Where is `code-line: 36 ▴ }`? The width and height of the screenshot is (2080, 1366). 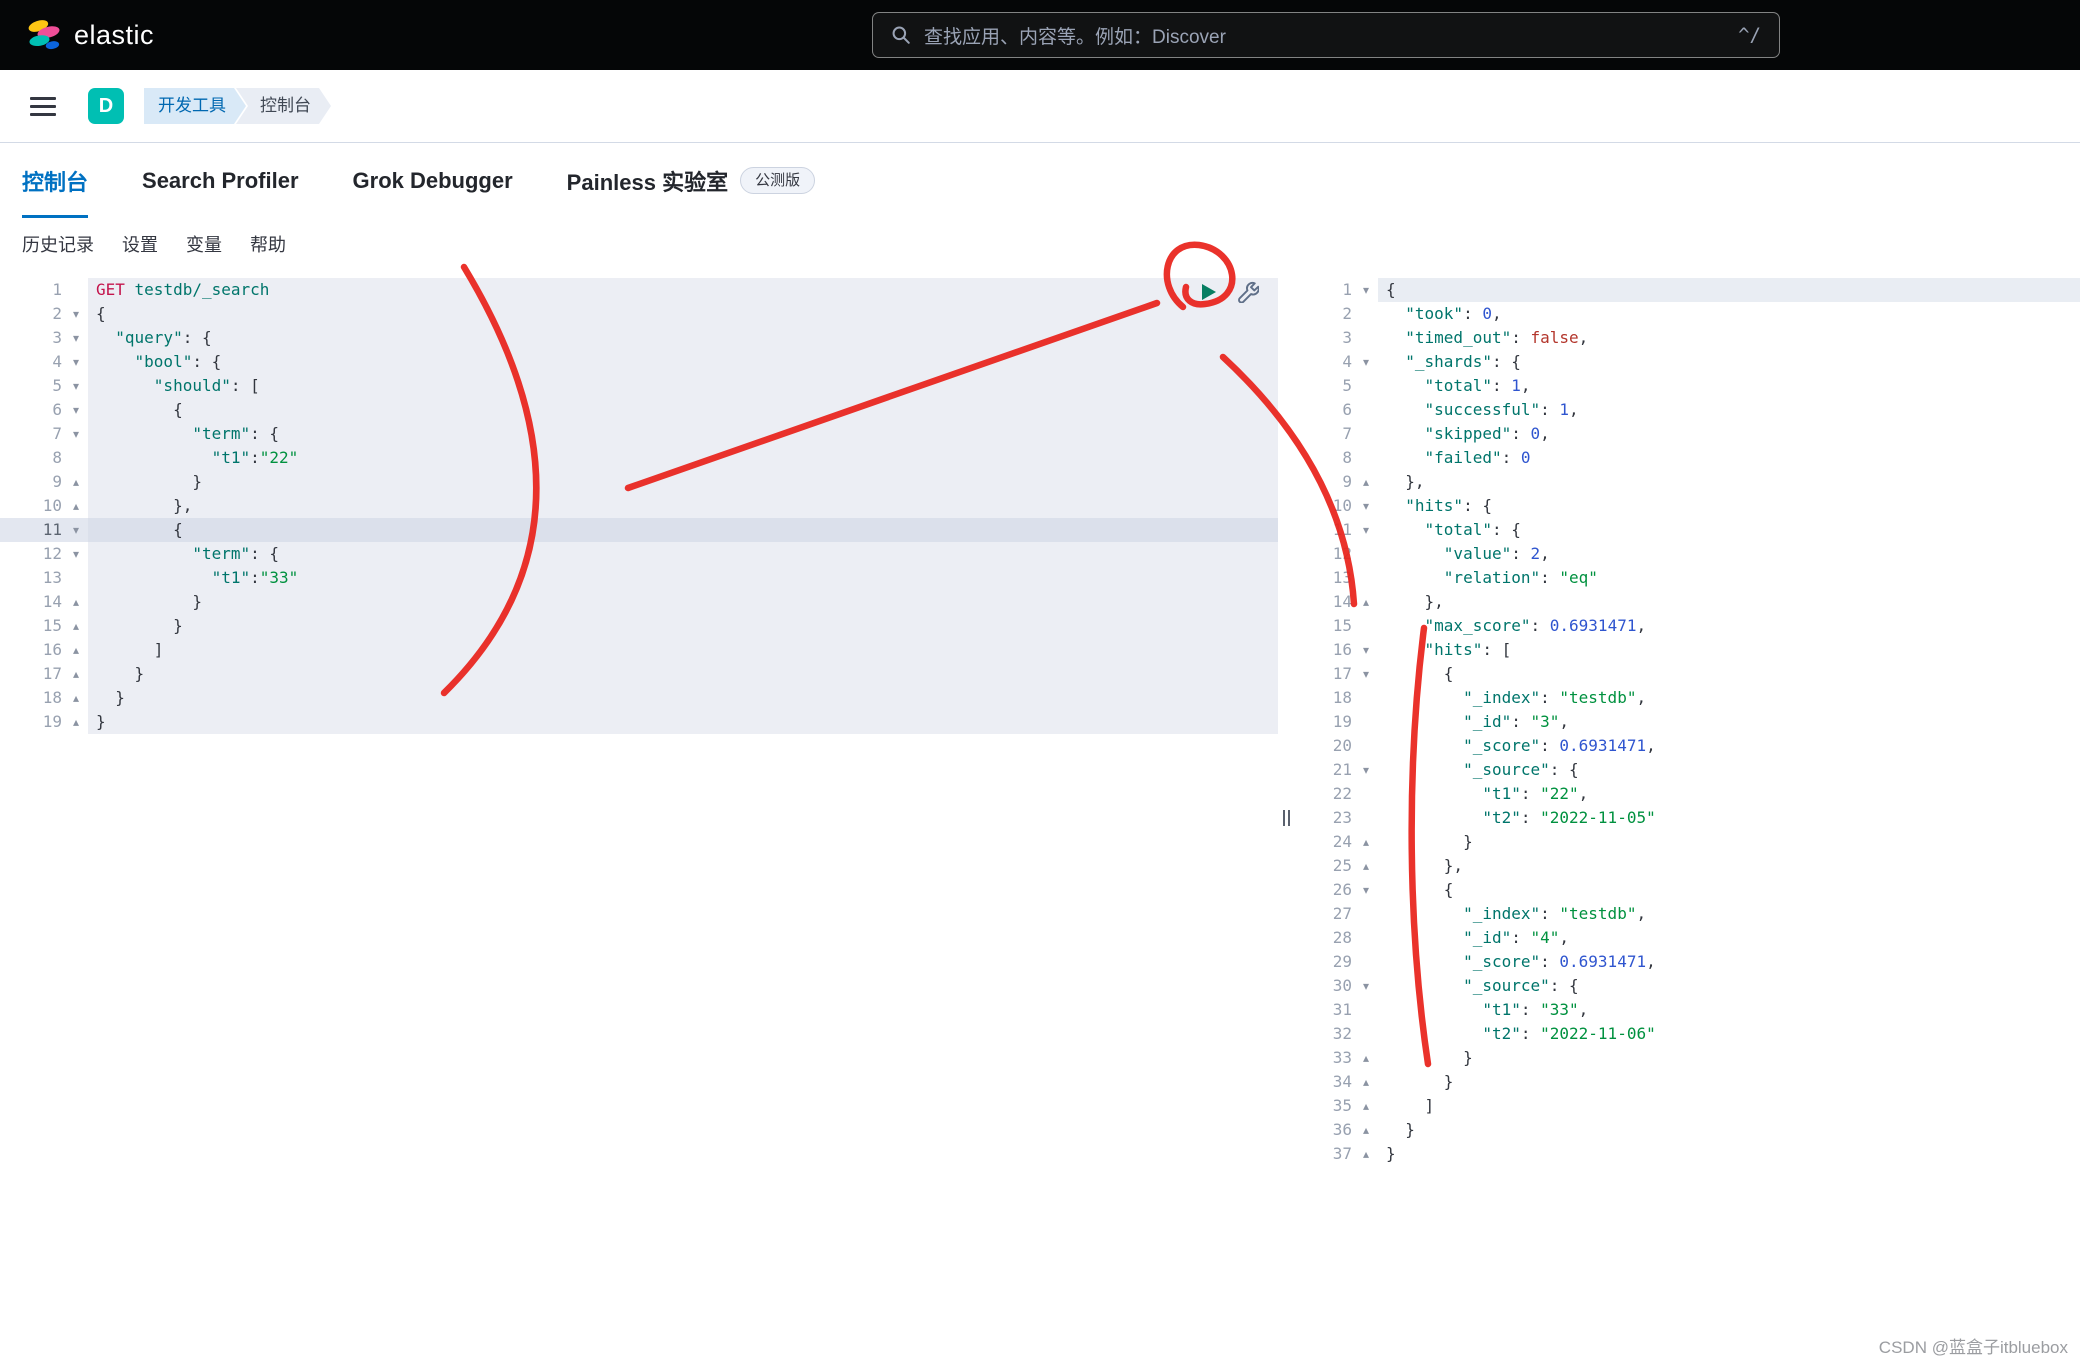 code-line: 36 ▴ } is located at coordinates (1687, 1130).